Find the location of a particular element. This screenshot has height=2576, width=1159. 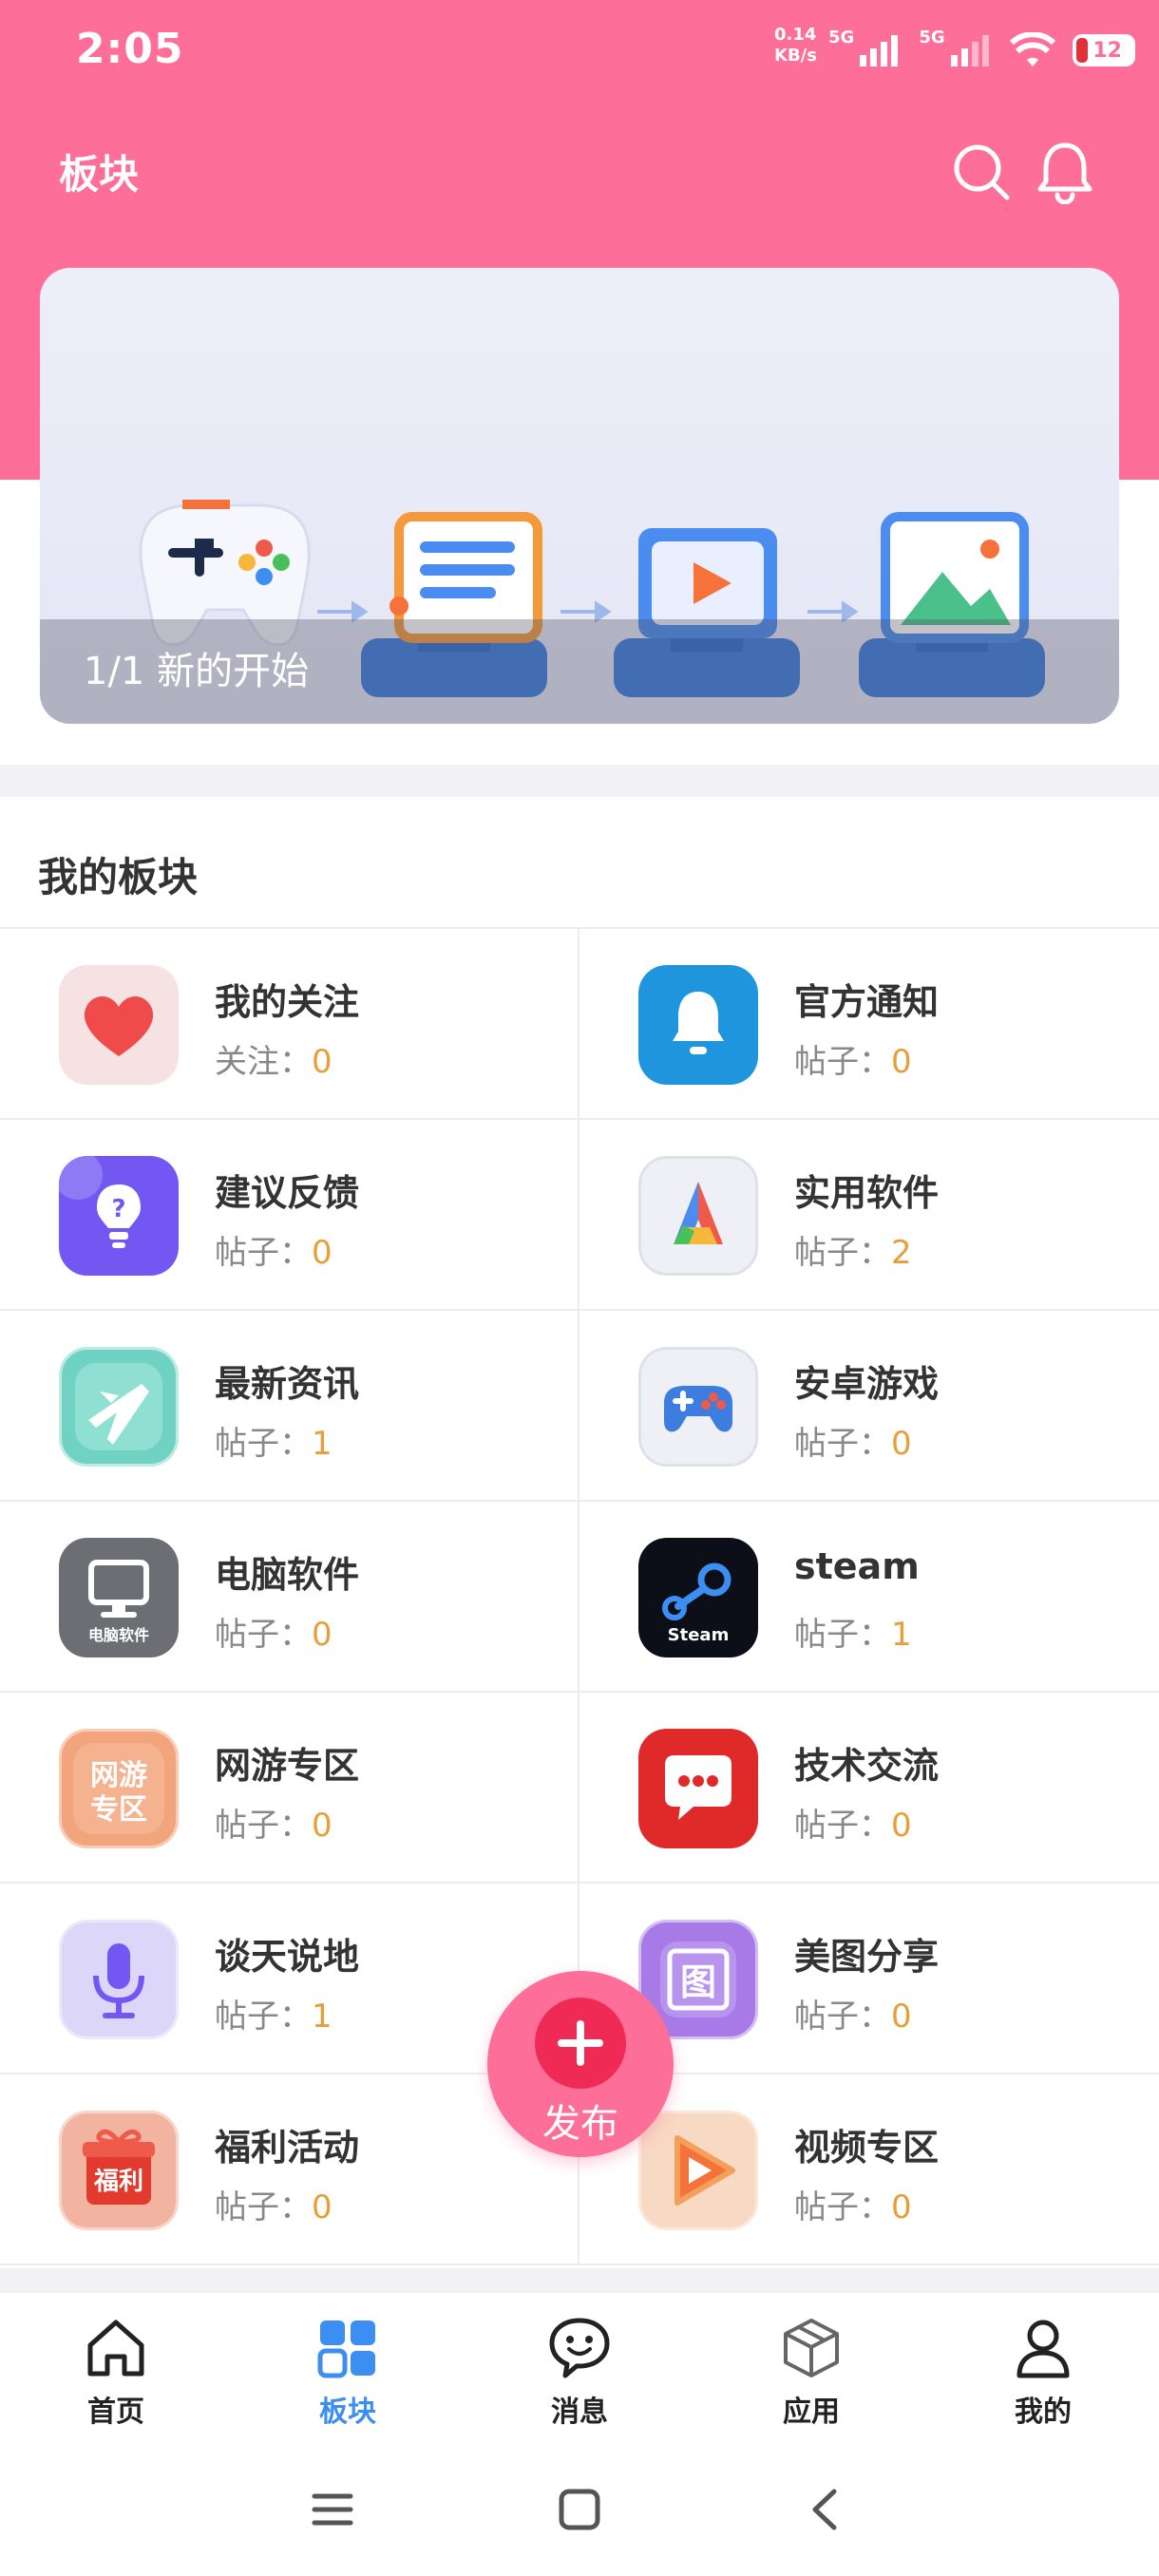

board-official-notice: 官方通知 帖子：0 is located at coordinates (869, 1023).